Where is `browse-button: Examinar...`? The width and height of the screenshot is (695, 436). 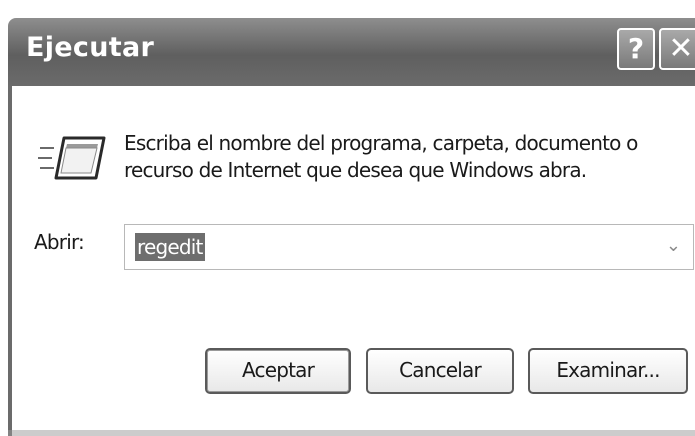 browse-button: Examinar... is located at coordinates (608, 371).